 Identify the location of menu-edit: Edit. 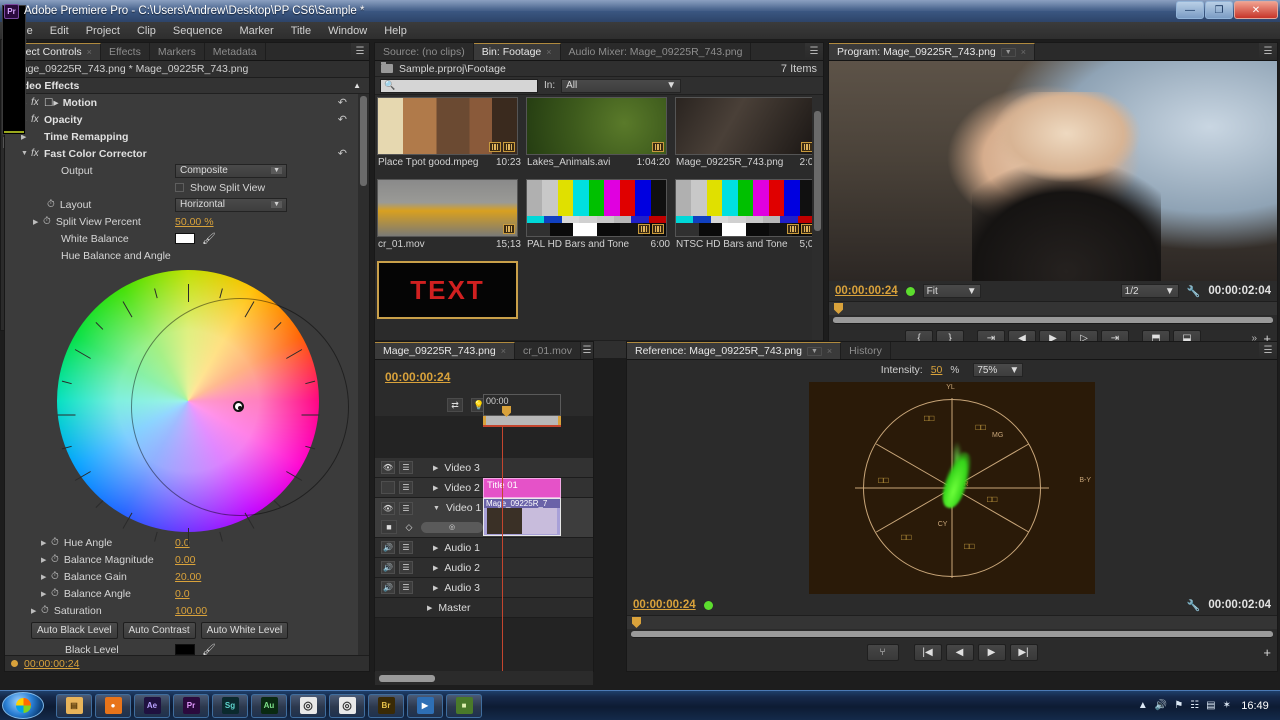
(59, 31).